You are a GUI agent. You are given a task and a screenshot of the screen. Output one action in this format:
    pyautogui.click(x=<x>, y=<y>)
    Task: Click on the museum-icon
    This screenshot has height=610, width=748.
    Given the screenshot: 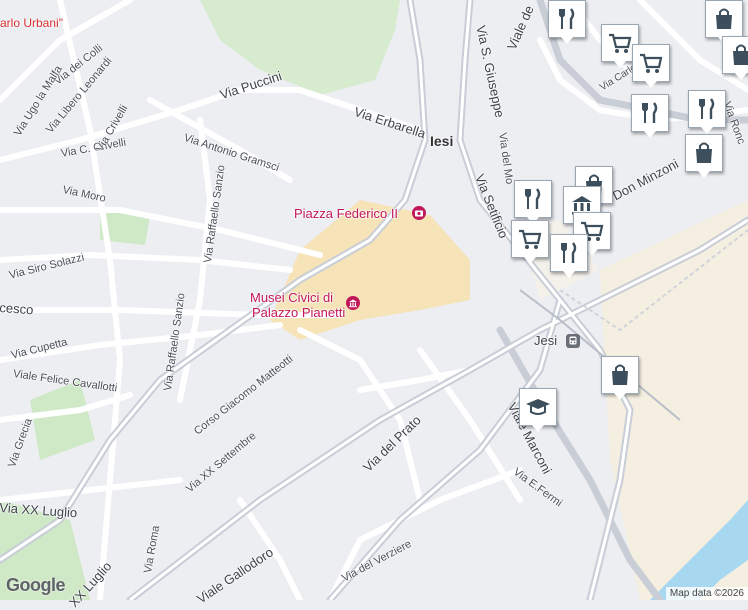 What is the action you would take?
    pyautogui.click(x=353, y=303)
    